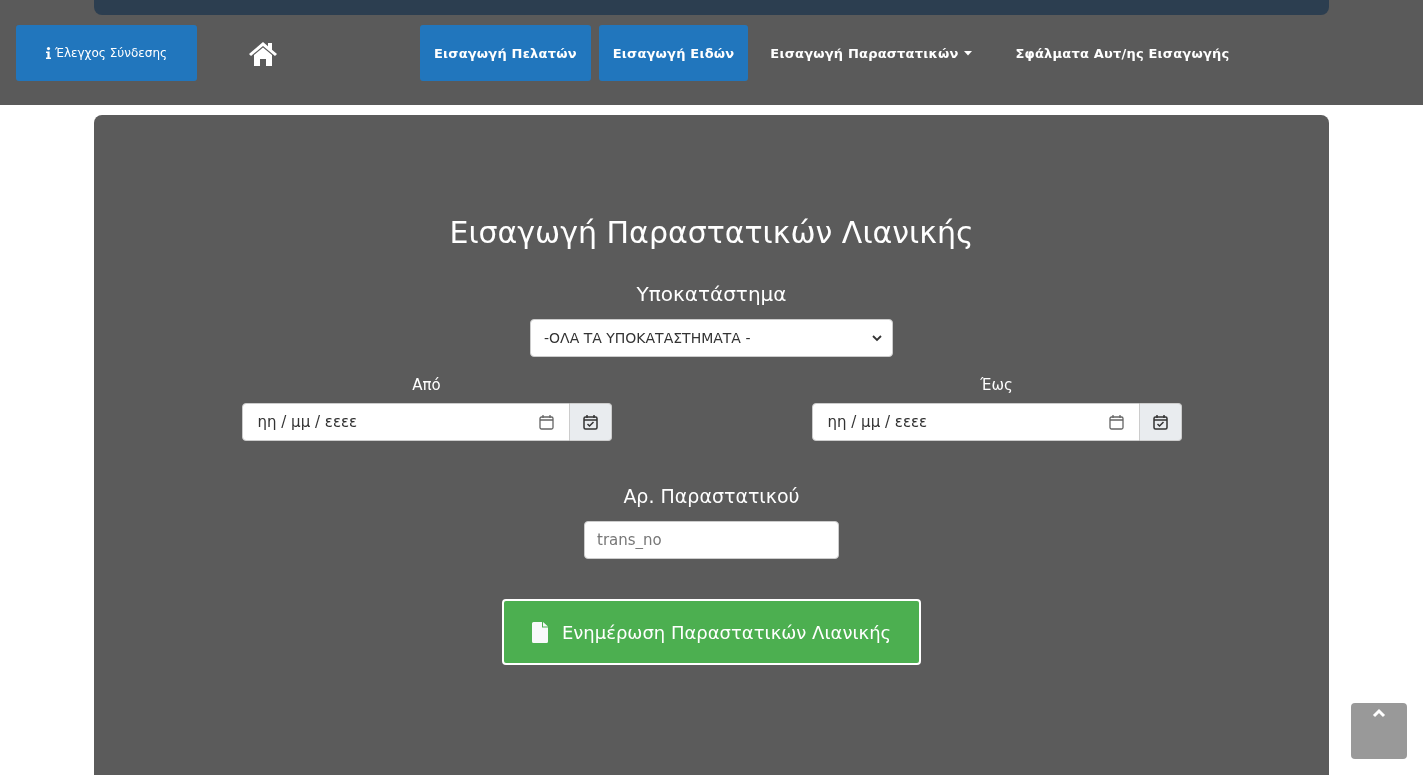  What do you see at coordinates (711, 496) in the screenshot?
I see `document-number-label: Αρ. Παραστατικού` at bounding box center [711, 496].